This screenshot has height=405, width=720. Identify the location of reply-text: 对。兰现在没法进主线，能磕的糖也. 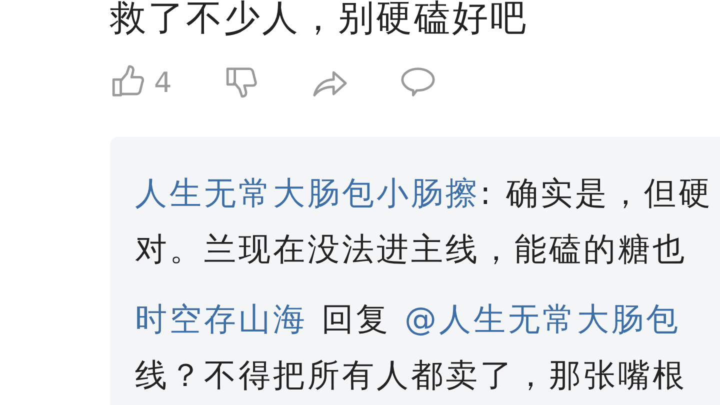
(411, 249).